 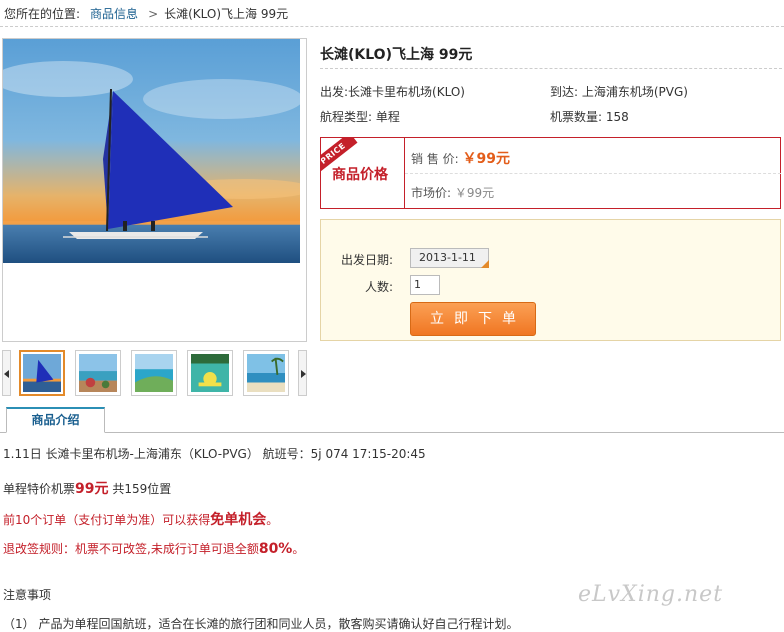 I want to click on arrival-info: 到达: 上海浦东机场(PVG), so click(x=619, y=92).